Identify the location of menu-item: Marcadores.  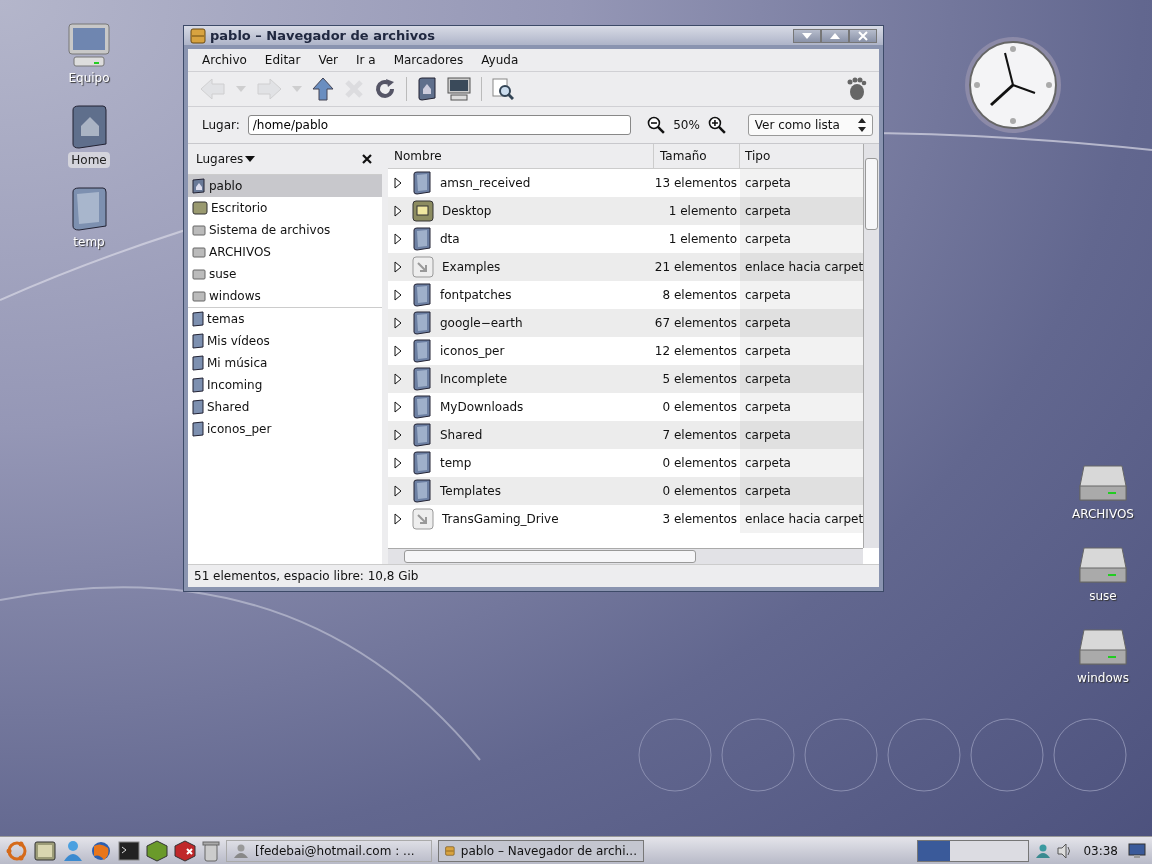
(427, 60).